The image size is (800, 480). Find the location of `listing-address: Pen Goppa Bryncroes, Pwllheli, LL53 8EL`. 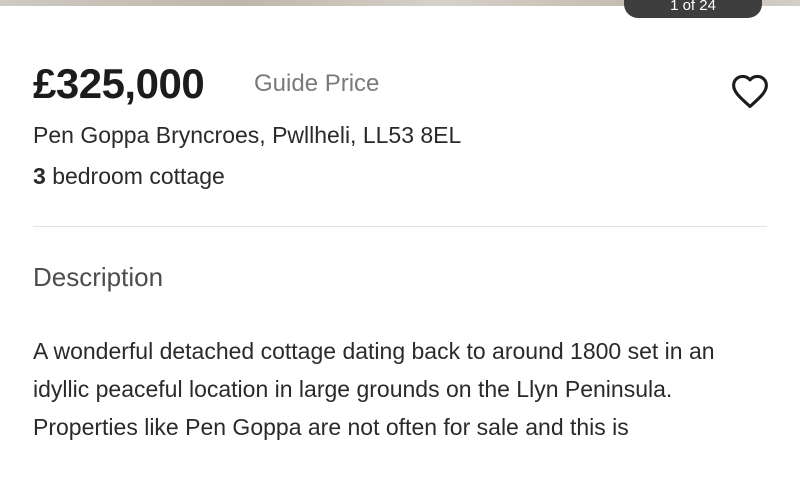

listing-address: Pen Goppa Bryncroes, Pwllheli, LL53 8EL is located at coordinates (247, 135).